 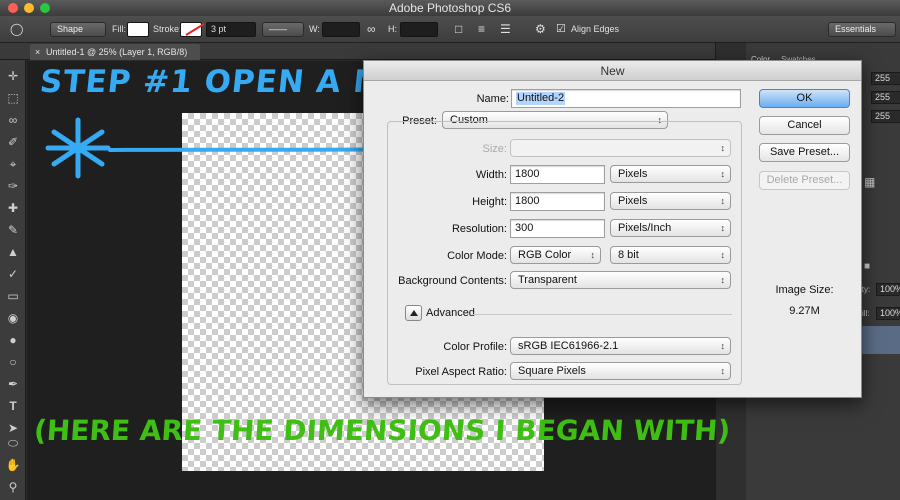 What do you see at coordinates (13, 230) in the screenshot?
I see `brush-tool-icon: ✎` at bounding box center [13, 230].